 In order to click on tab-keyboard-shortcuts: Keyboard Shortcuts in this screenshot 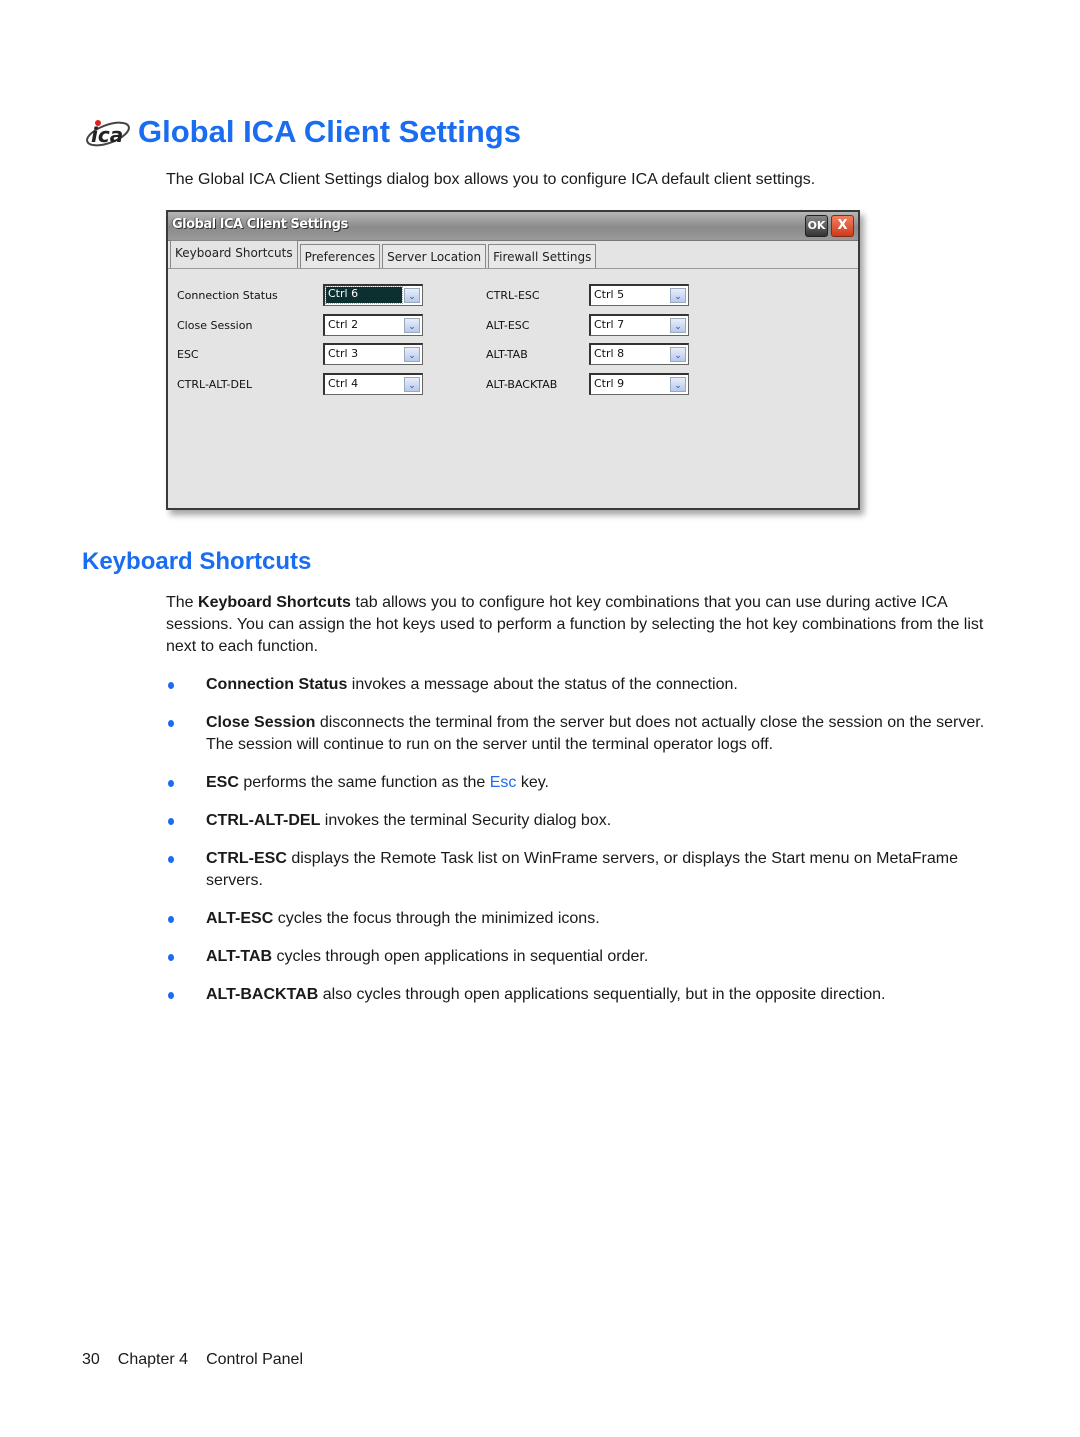, I will do `click(234, 254)`.